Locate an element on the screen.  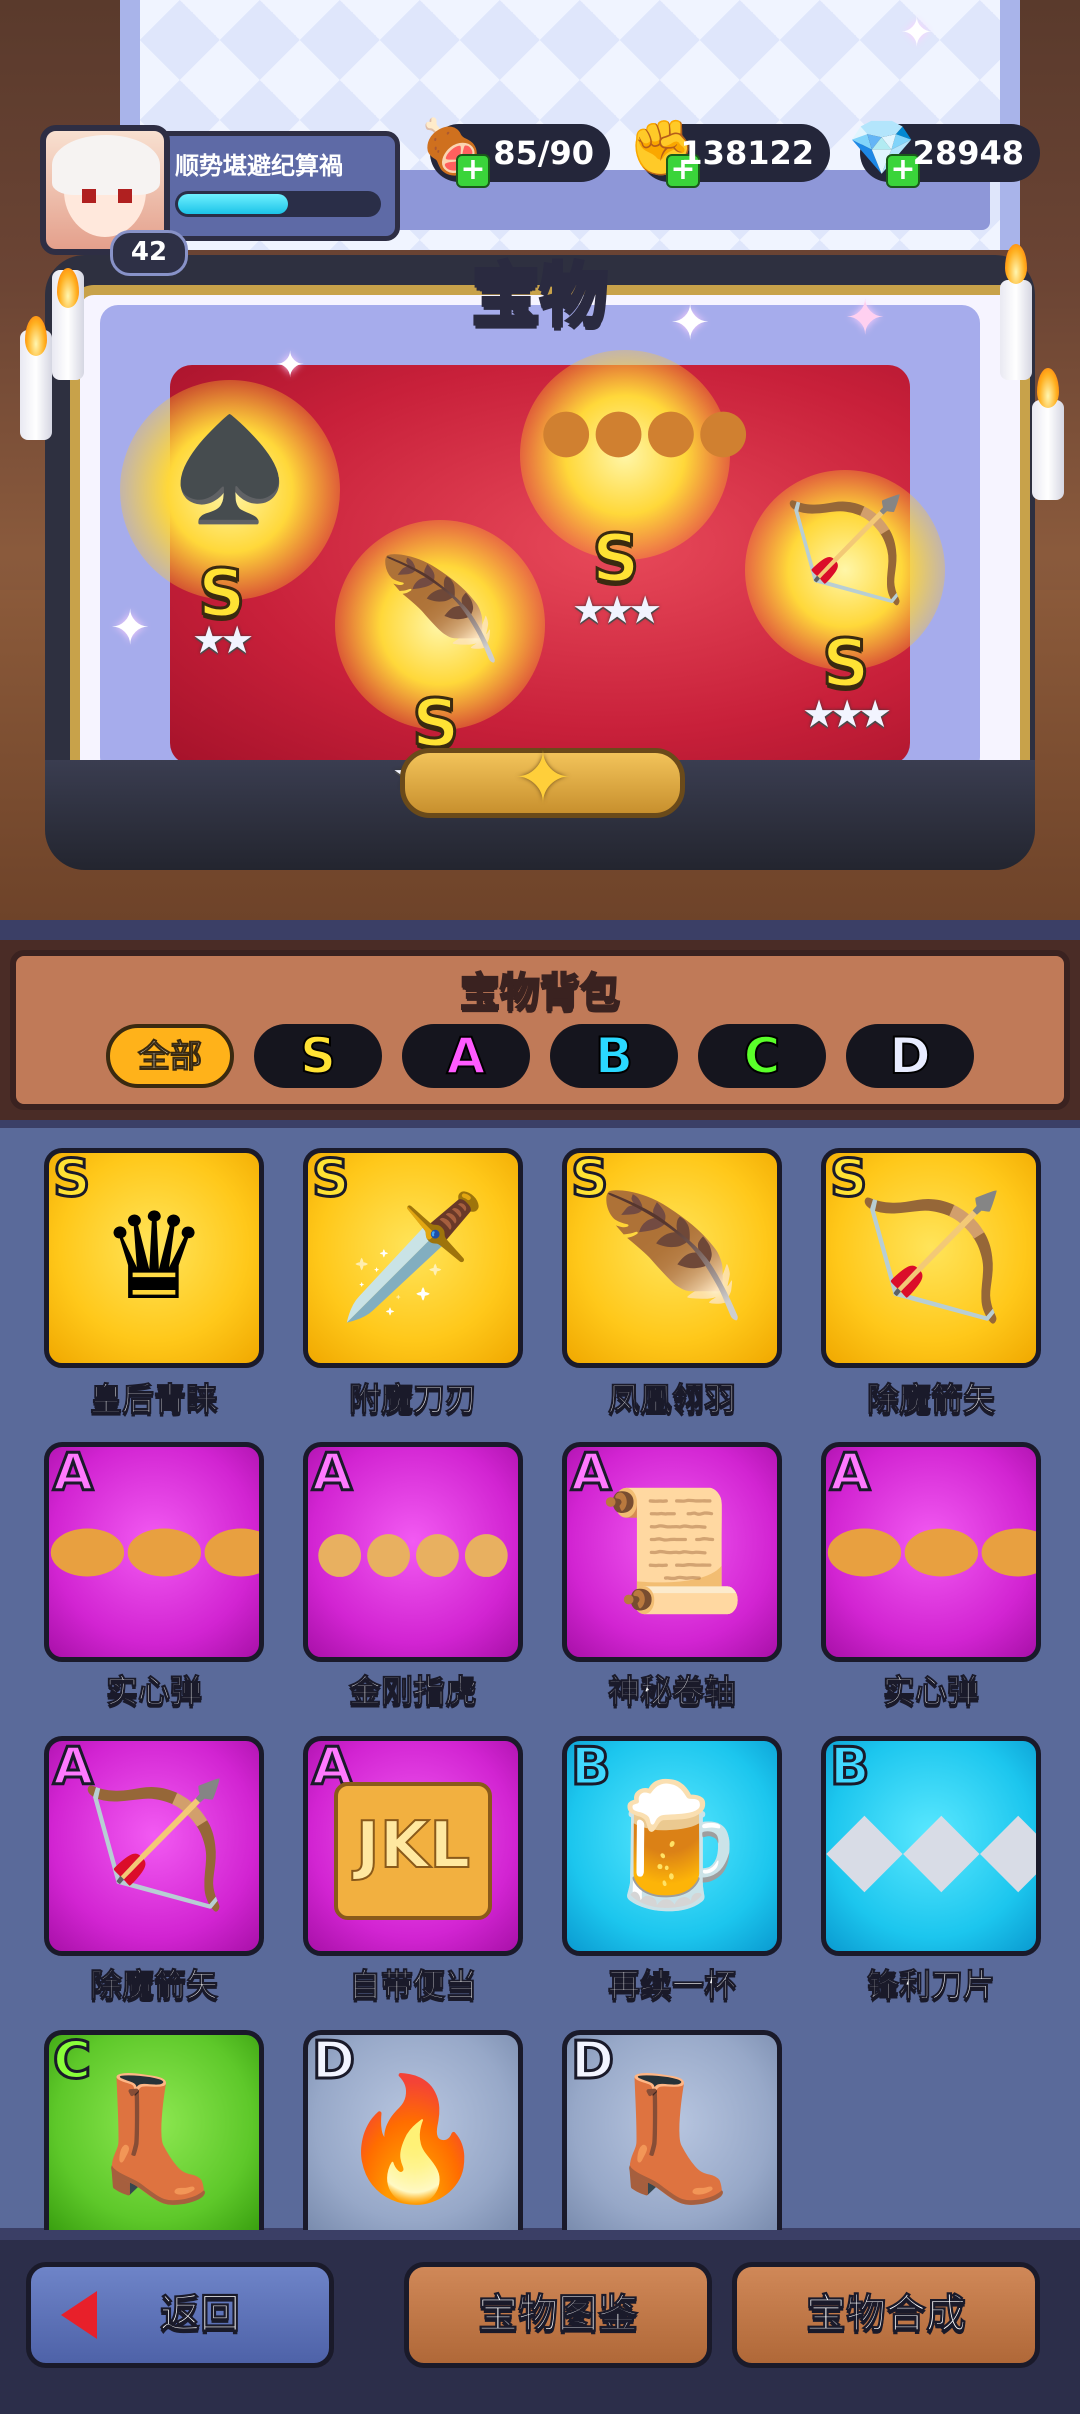
codex-button-label: 宝物图鉴 is located at coordinates (558, 2314).